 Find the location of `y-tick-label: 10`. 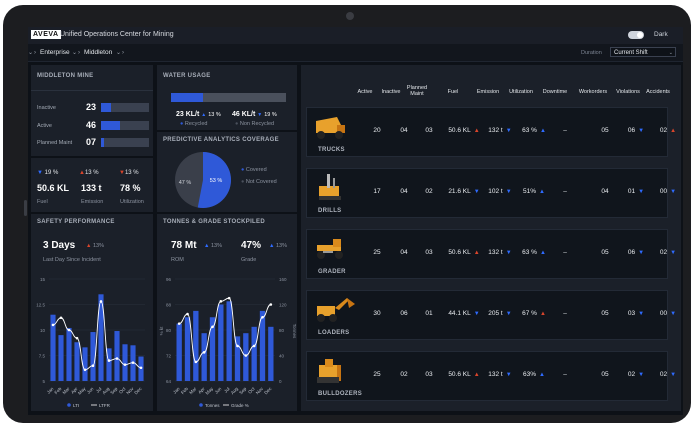

y-tick-label: 10 is located at coordinates (43, 330).